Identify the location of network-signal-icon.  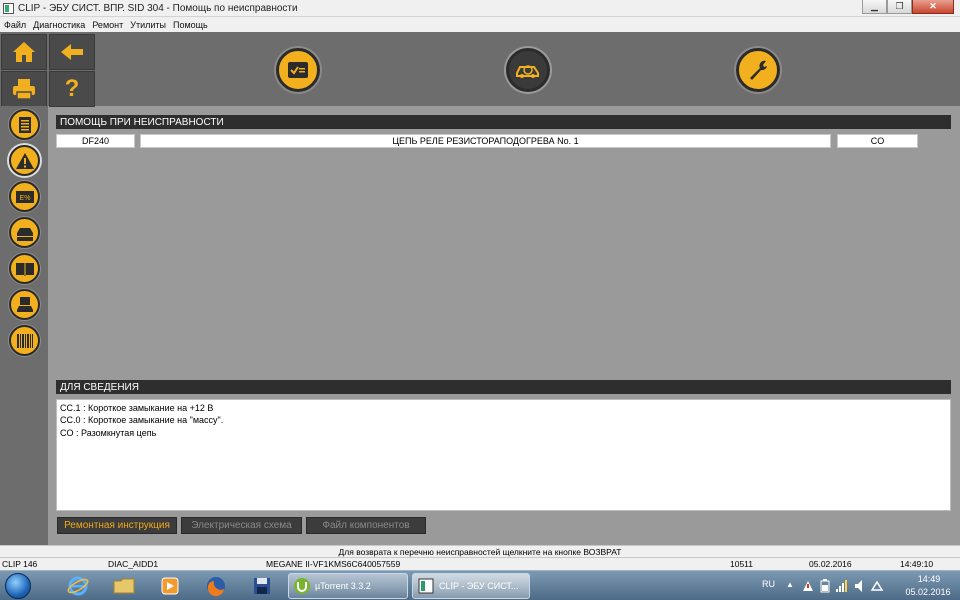
(842, 586).